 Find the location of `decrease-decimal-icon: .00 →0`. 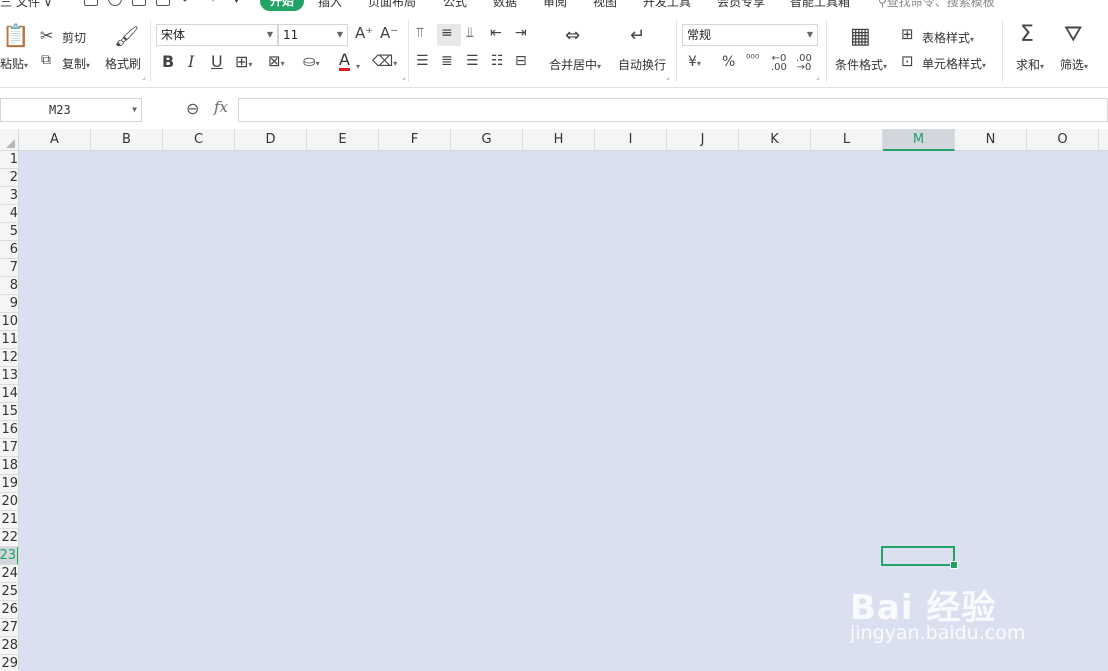

decrease-decimal-icon: .00 →0 is located at coordinates (804, 63).